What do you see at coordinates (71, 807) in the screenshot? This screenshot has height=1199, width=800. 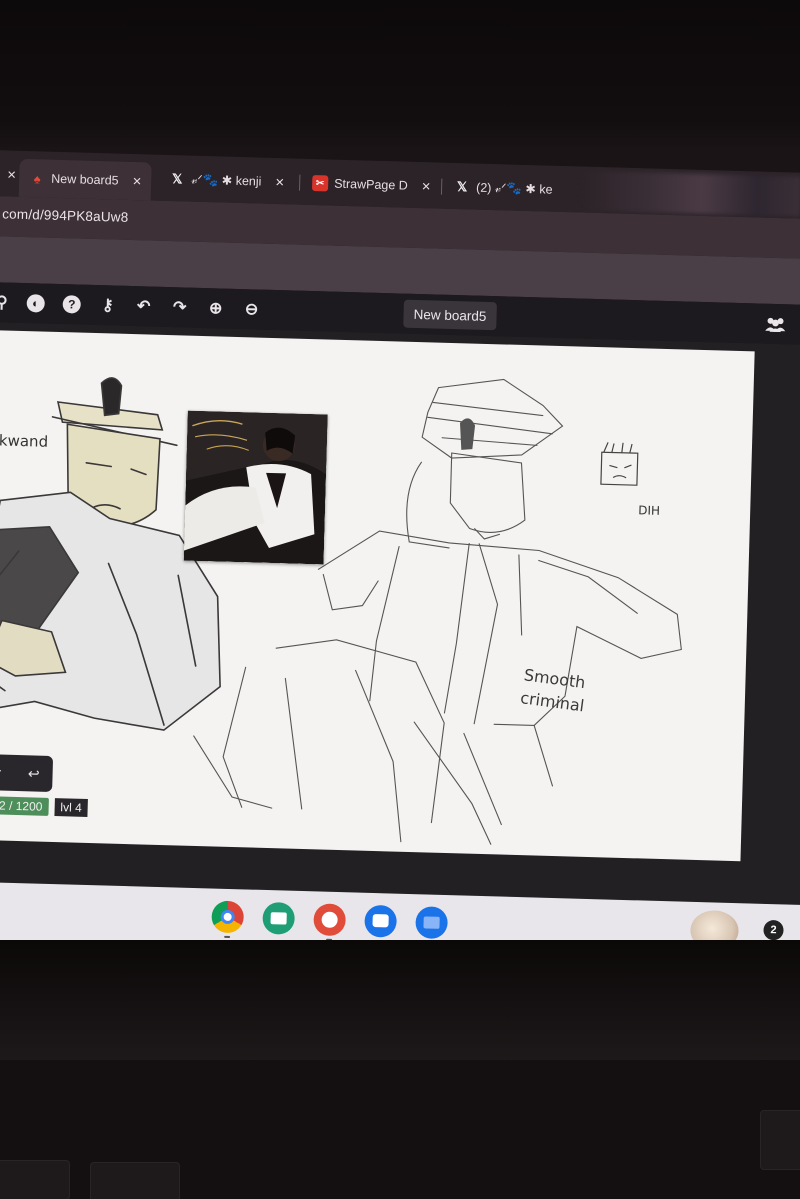 I see `level-badge: lvl 4` at bounding box center [71, 807].